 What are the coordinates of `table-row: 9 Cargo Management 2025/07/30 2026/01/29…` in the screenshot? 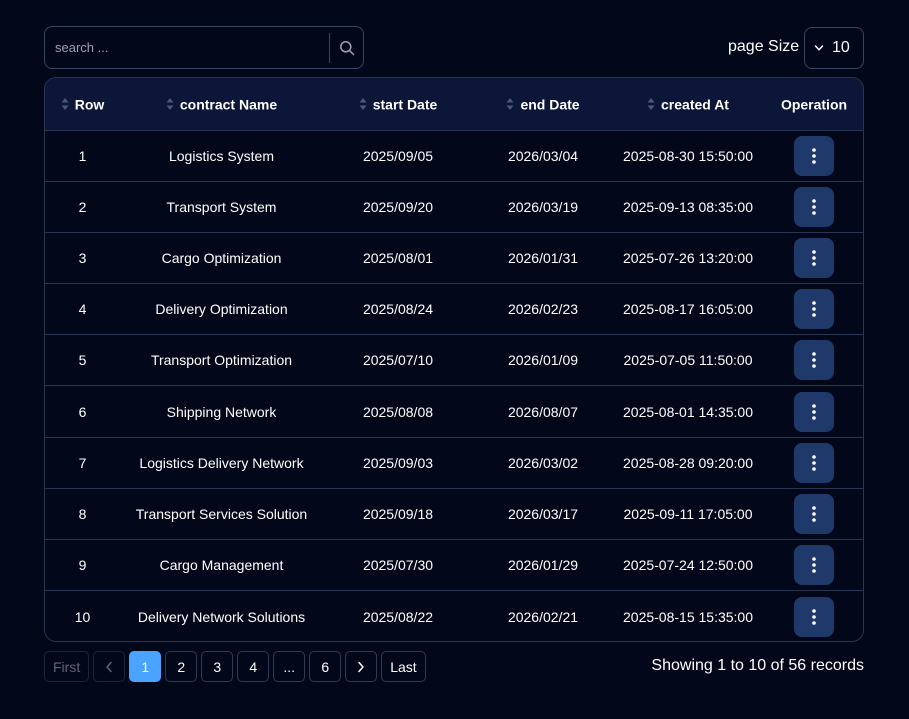 It's located at (454, 564).